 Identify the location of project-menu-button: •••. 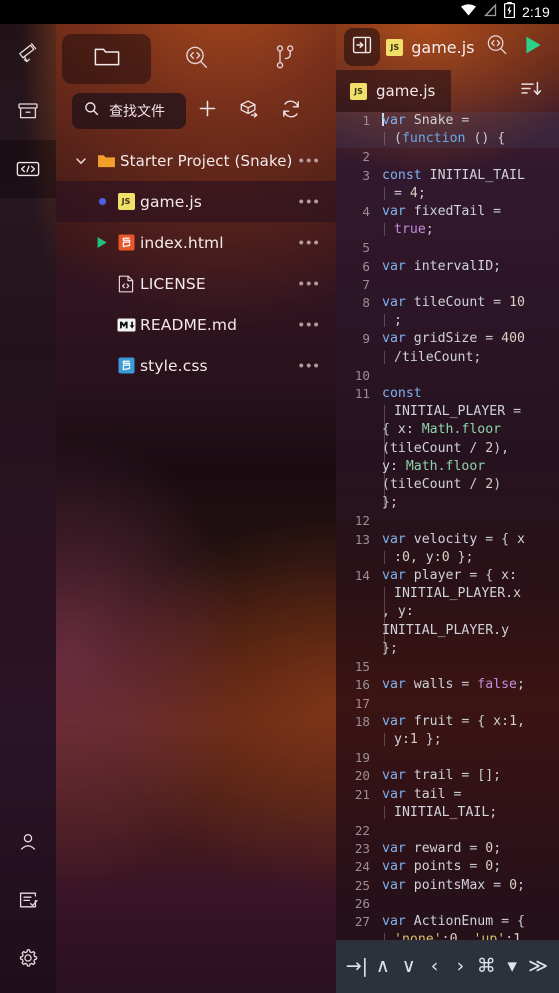
(310, 160).